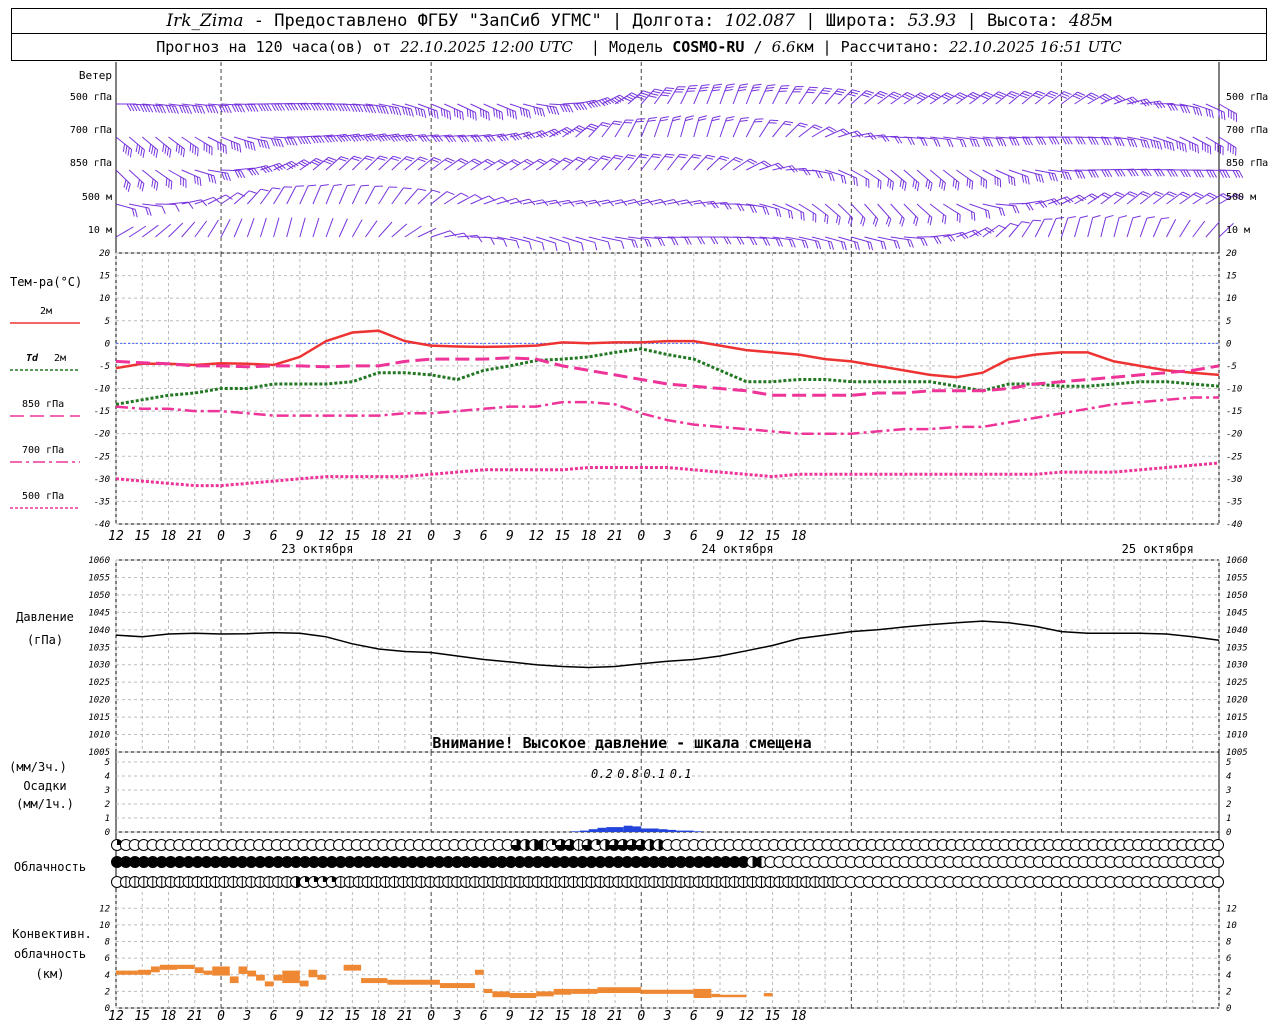  What do you see at coordinates (1234, 412) in the screenshot?
I see `temp-tick-label-right: -15` at bounding box center [1234, 412].